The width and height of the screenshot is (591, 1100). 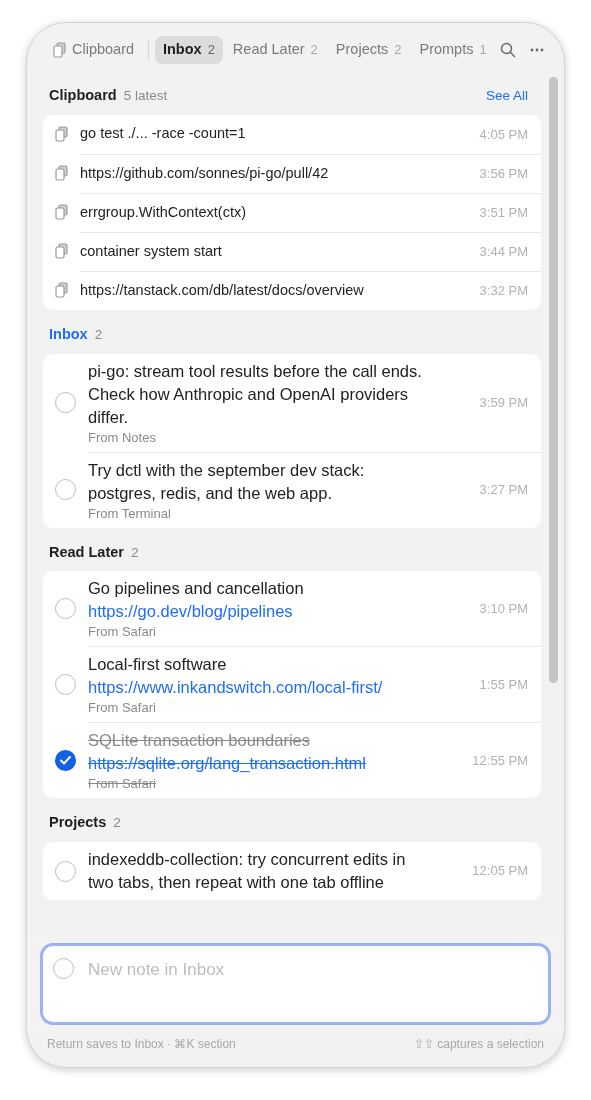 What do you see at coordinates (86, 552) in the screenshot?
I see `section-title: Read Later` at bounding box center [86, 552].